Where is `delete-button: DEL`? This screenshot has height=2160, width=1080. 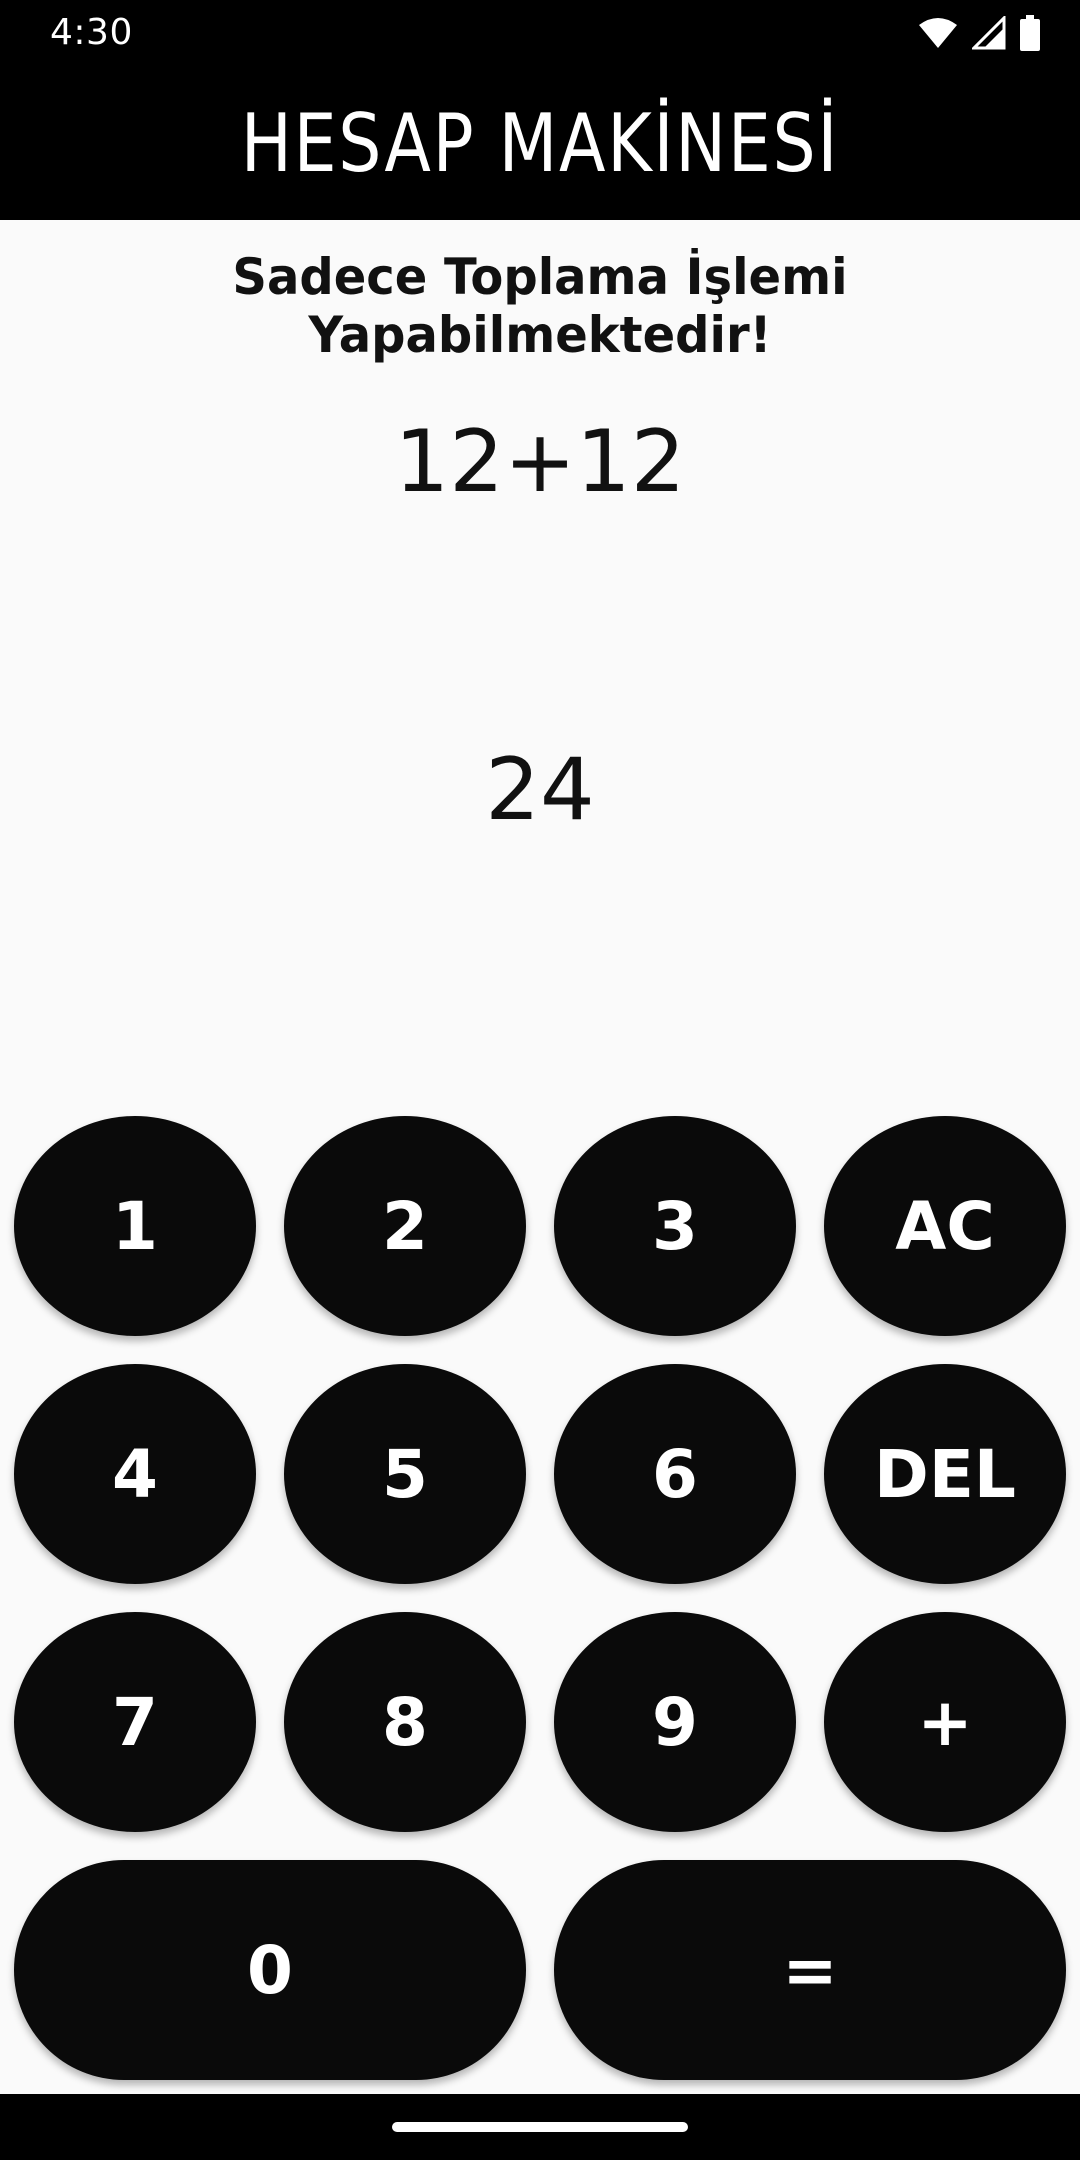 delete-button: DEL is located at coordinates (945, 1474).